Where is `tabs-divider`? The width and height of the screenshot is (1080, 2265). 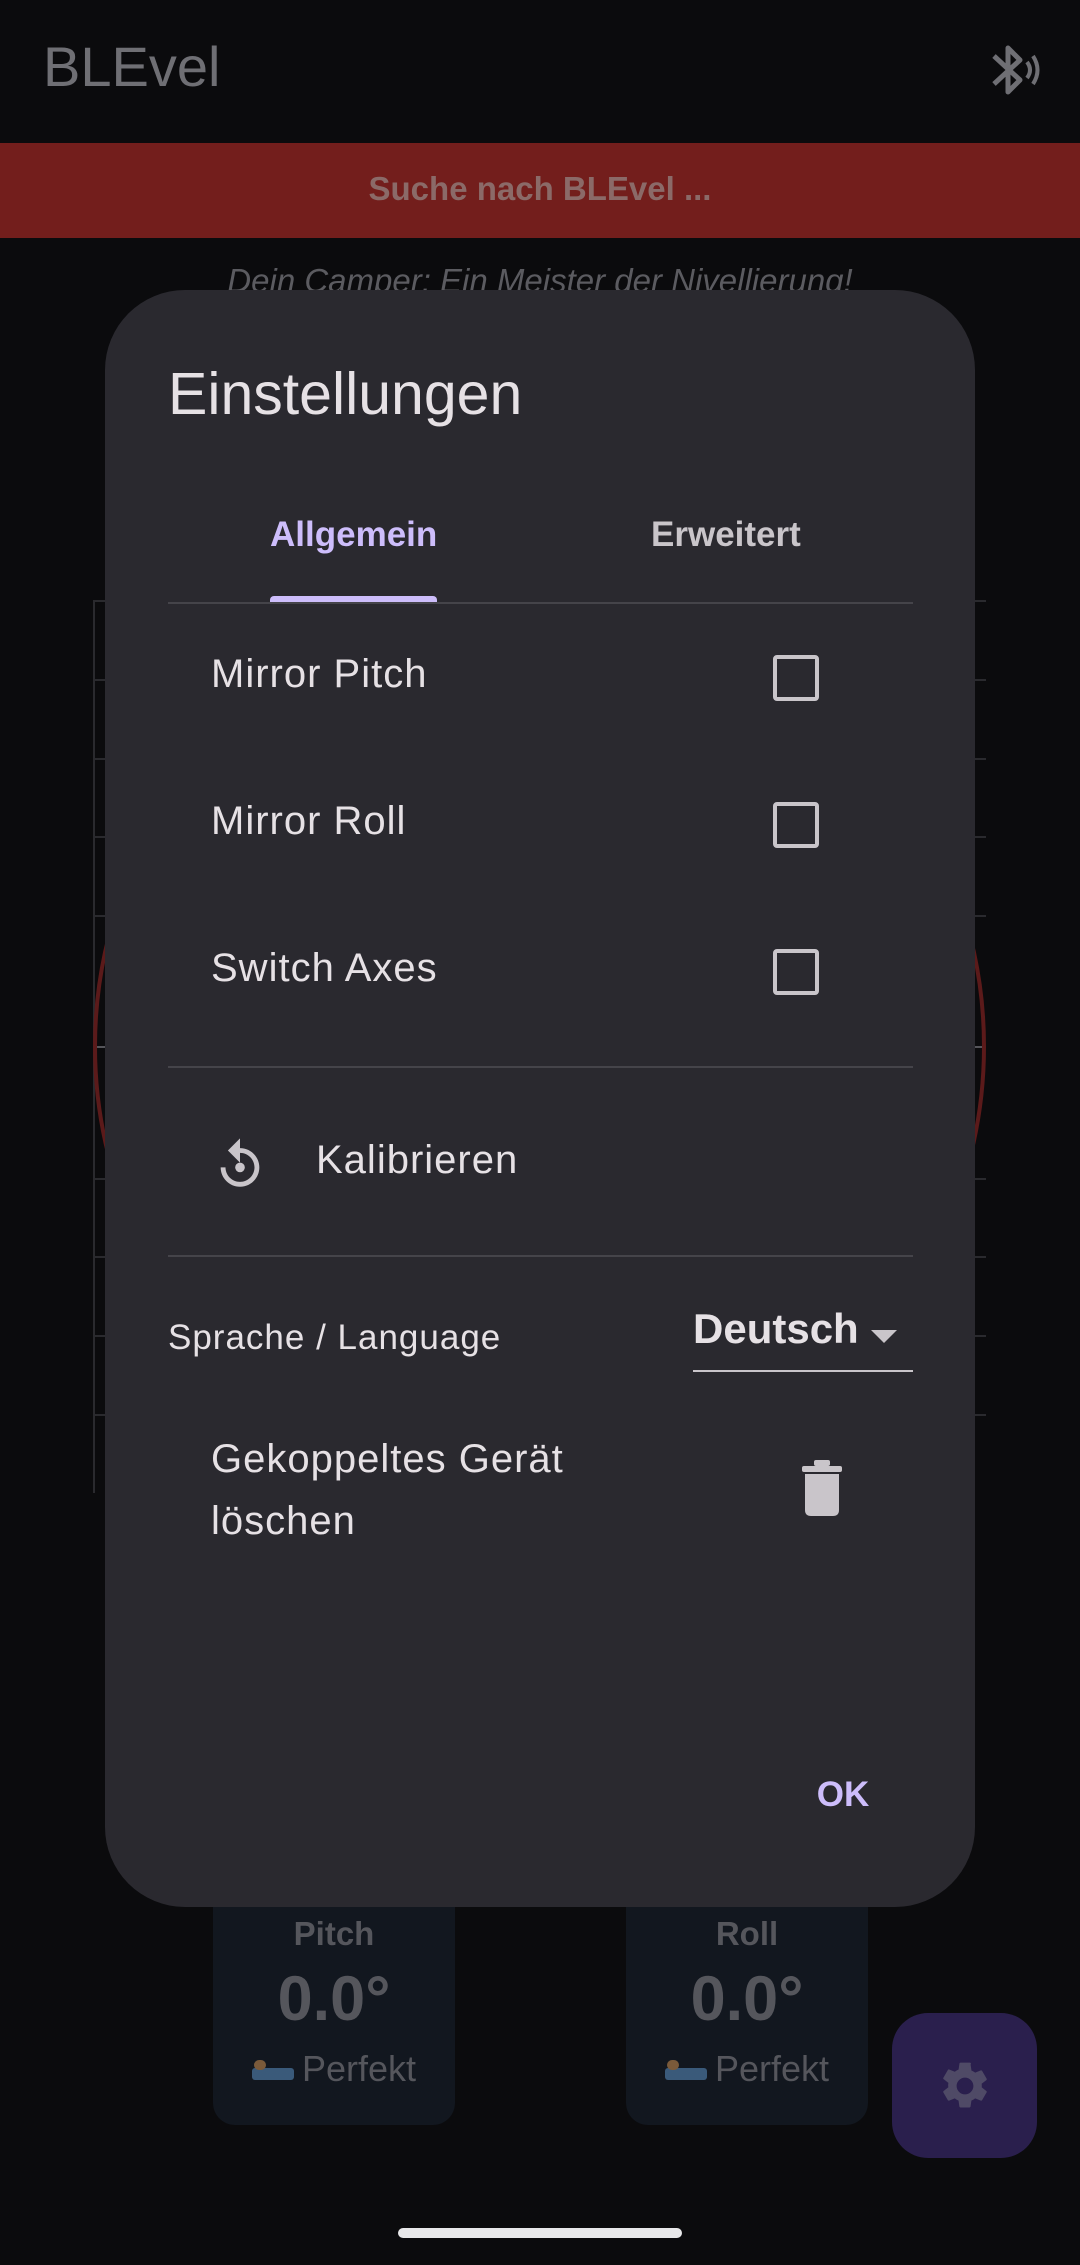
tabs-divider is located at coordinates (540, 603).